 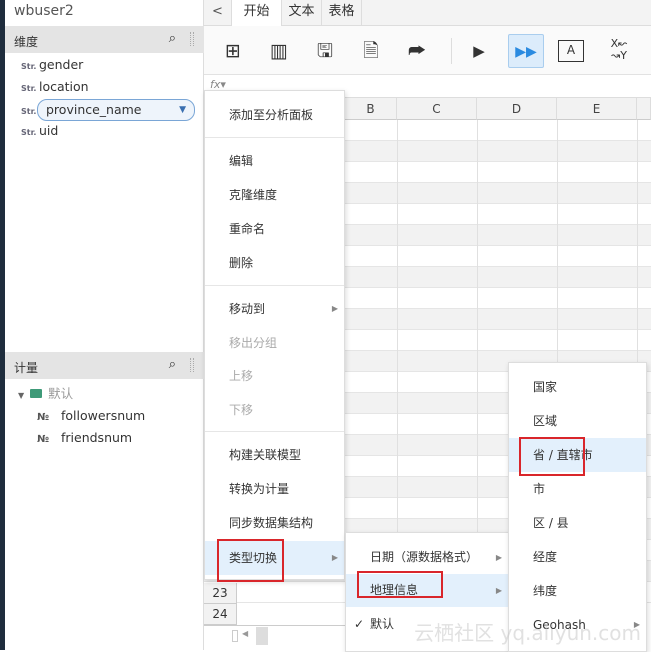 I want to click on menu-item: 移动到 ▶, so click(x=274, y=309).